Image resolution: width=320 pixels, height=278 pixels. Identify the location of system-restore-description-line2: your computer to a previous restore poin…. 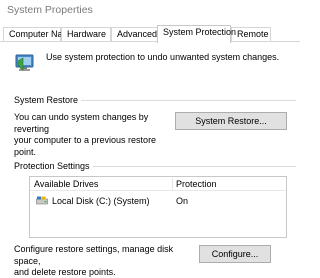
(85, 146).